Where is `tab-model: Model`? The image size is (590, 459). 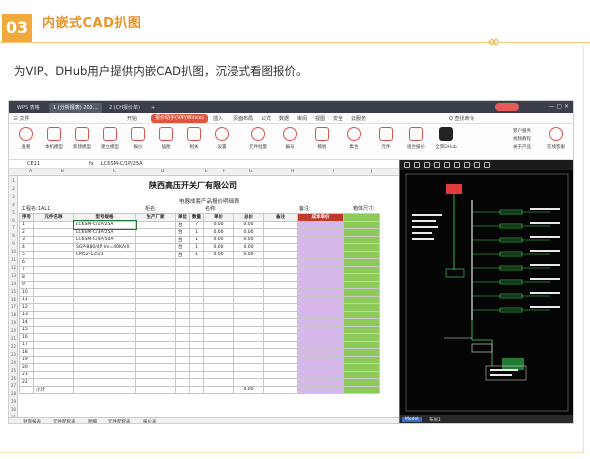 tab-model: Model is located at coordinates (412, 419).